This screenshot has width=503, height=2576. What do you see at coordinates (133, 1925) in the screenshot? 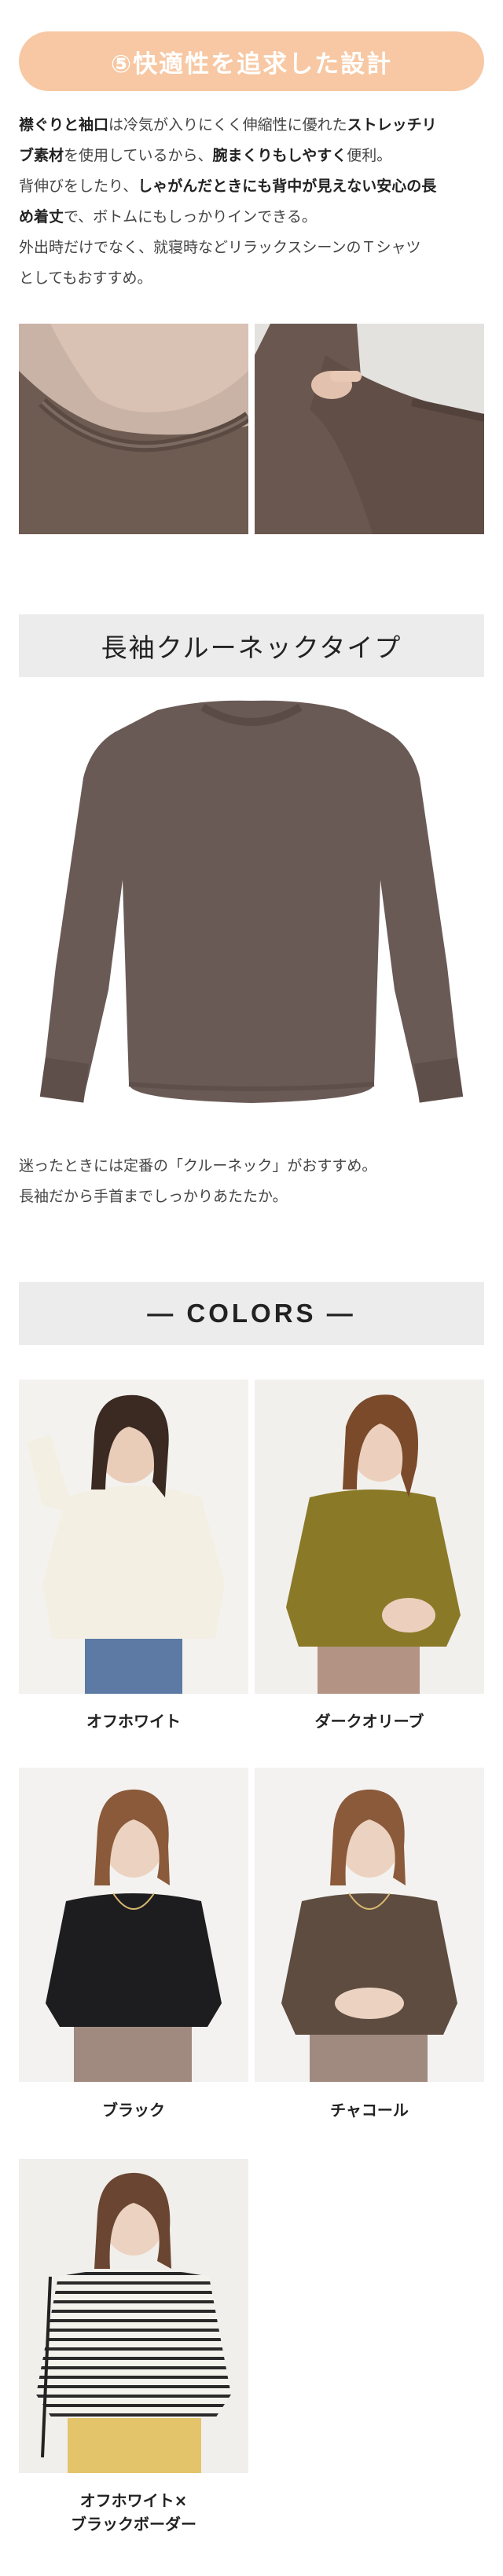
I see `color-photo-black` at bounding box center [133, 1925].